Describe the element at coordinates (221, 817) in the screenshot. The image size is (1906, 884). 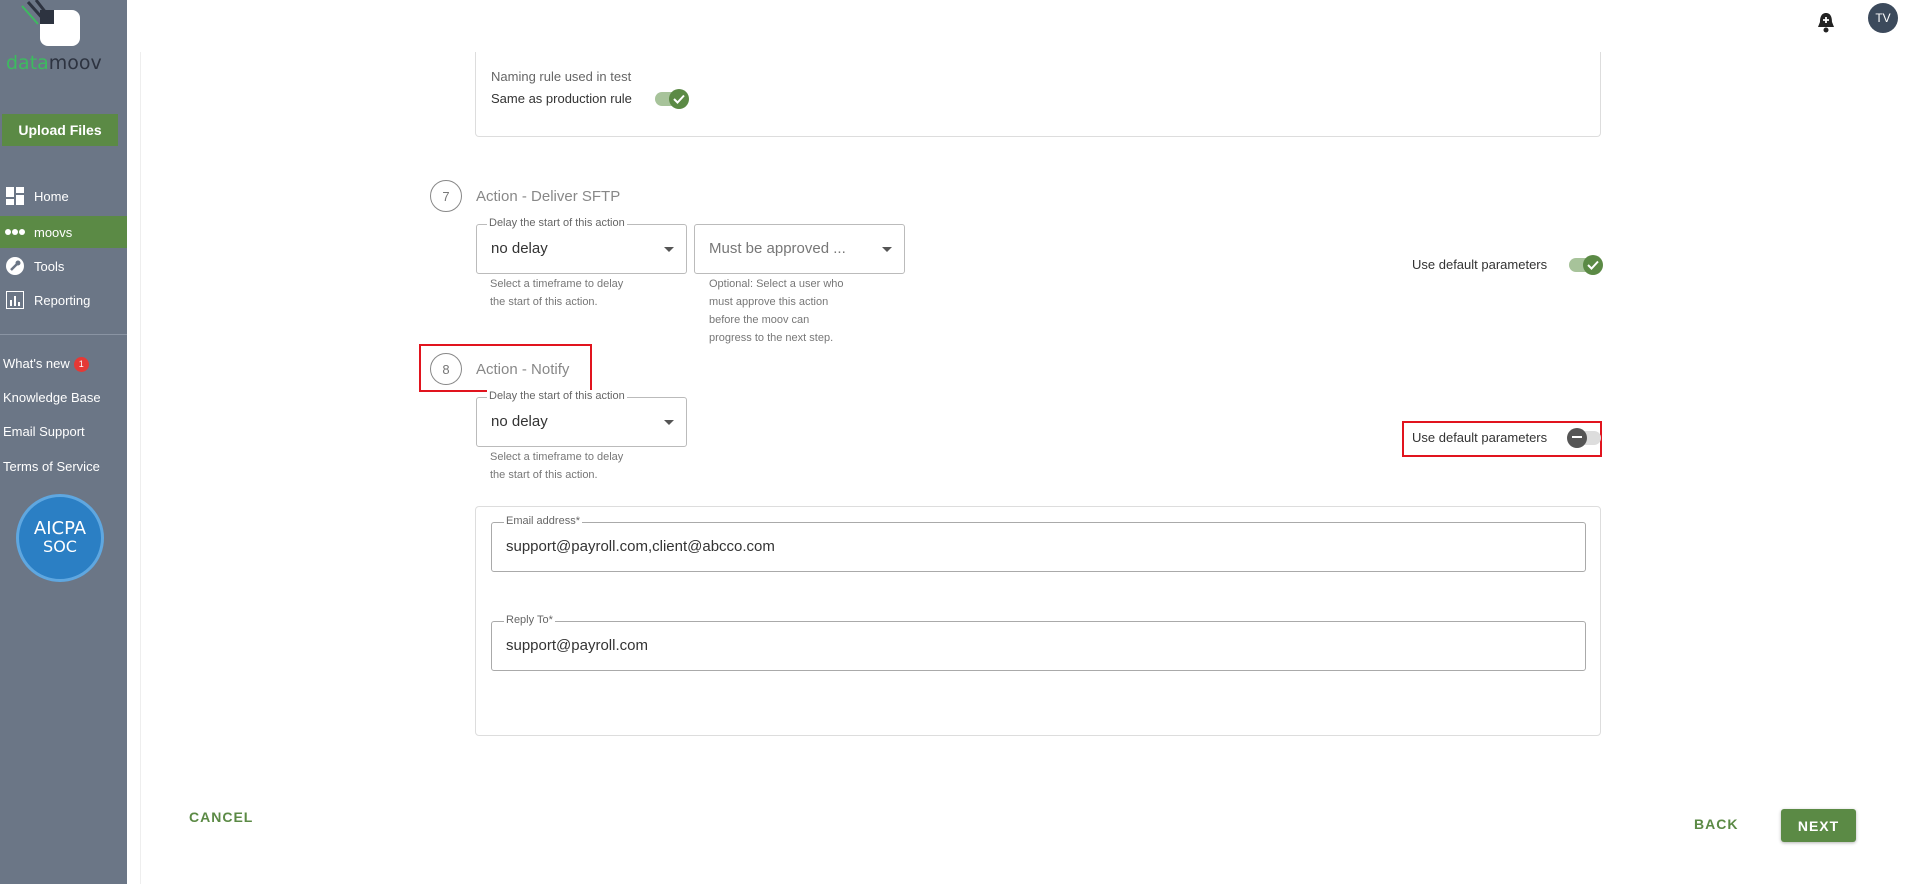
I see `cancel-button: CANCEL` at that location.